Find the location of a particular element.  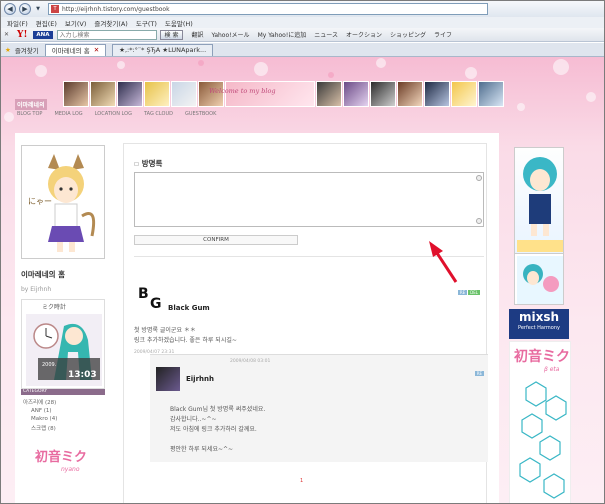

ana-logo: ANA is located at coordinates (43, 34).